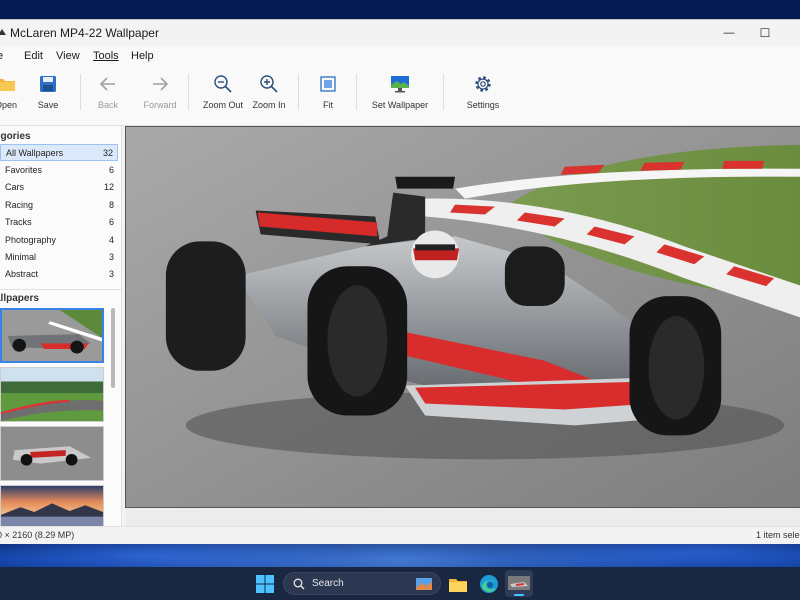 The height and width of the screenshot is (600, 800). Describe the element at coordinates (160, 95) in the screenshot. I see `forward-button: Forward` at that location.